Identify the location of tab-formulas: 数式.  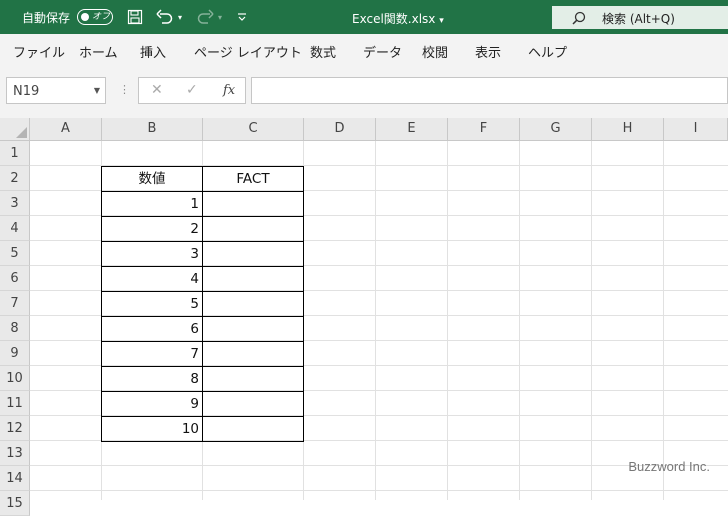
(323, 51).